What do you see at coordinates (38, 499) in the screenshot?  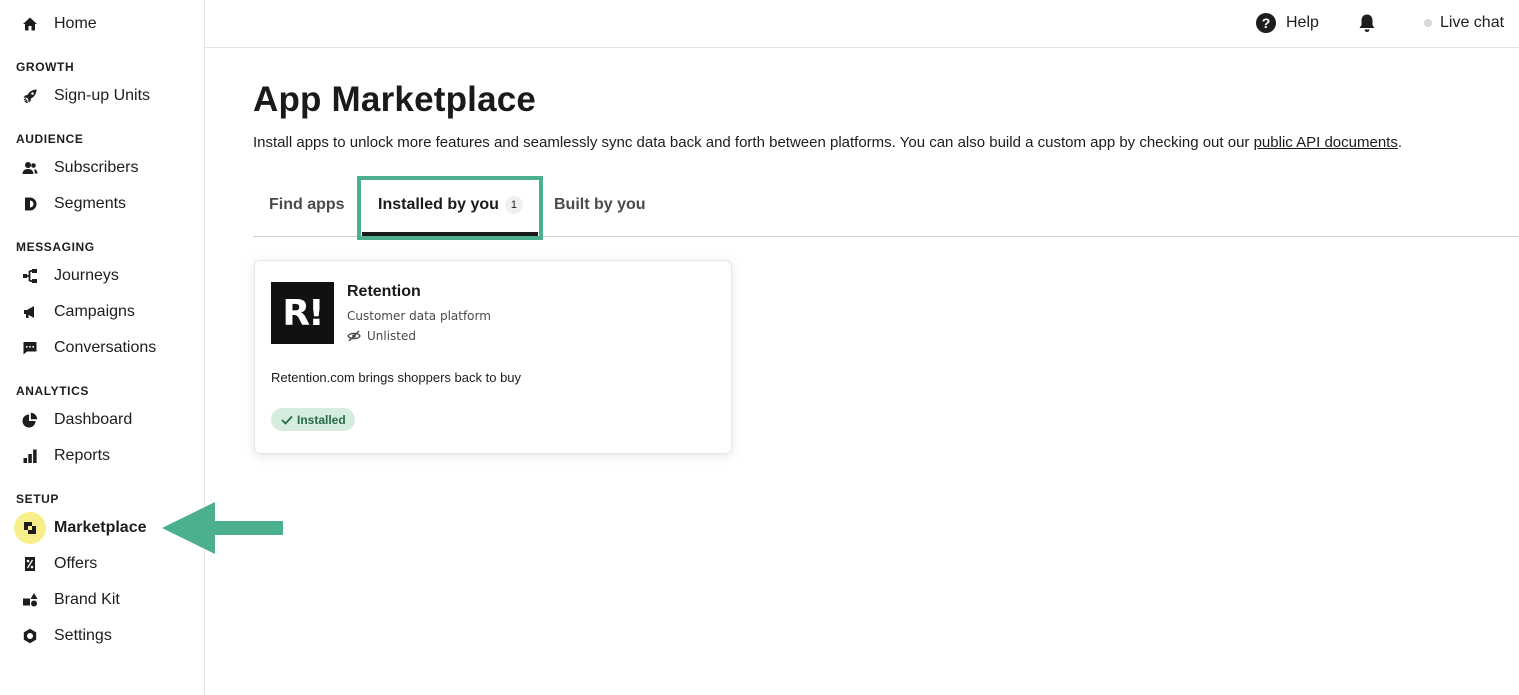 I see `section-heading-setup: SETUP` at bounding box center [38, 499].